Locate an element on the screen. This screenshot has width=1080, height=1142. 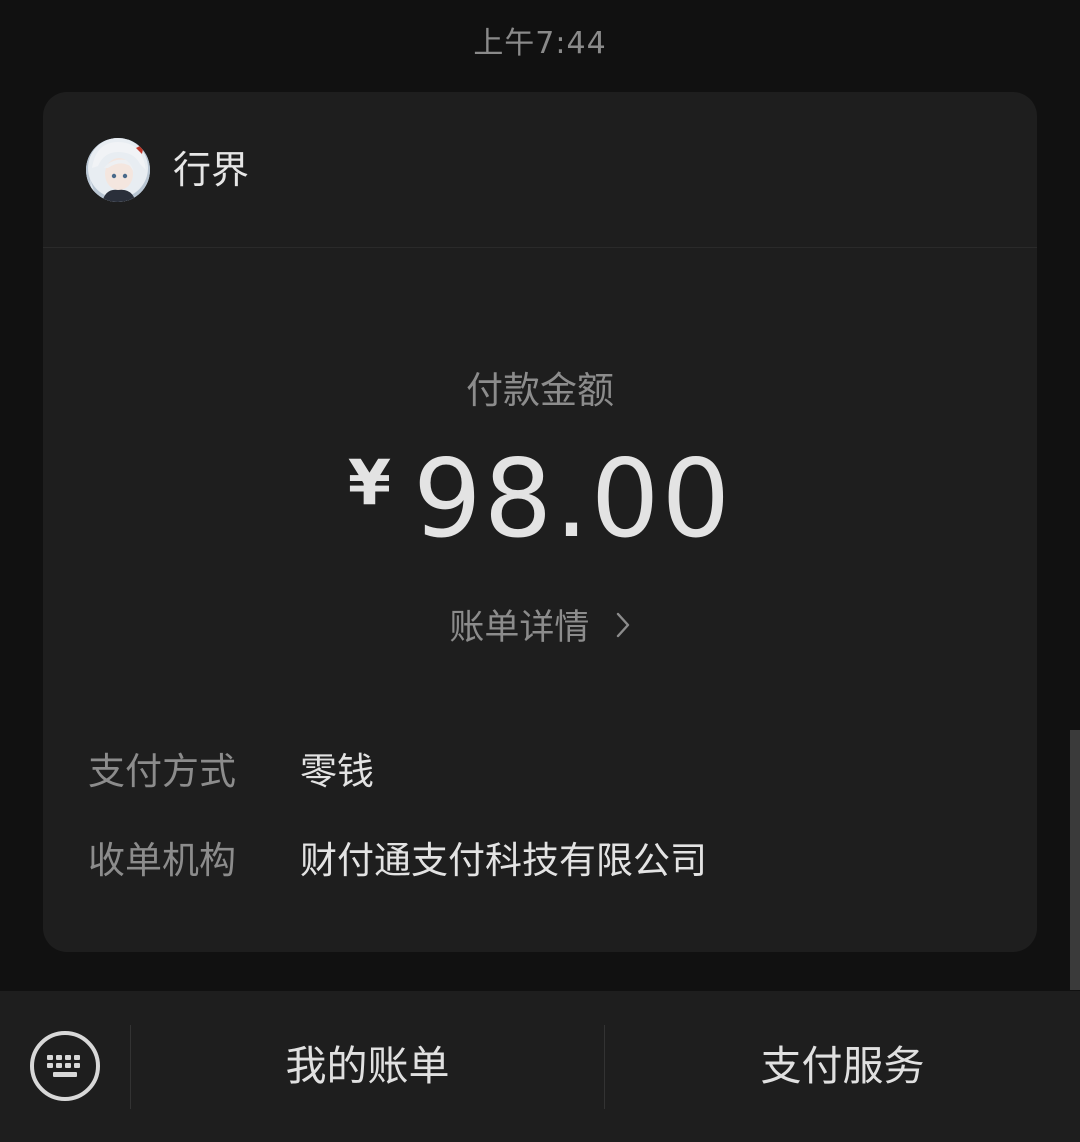
payment-method-row: 支付方式 零钱 is located at coordinates (231, 772).